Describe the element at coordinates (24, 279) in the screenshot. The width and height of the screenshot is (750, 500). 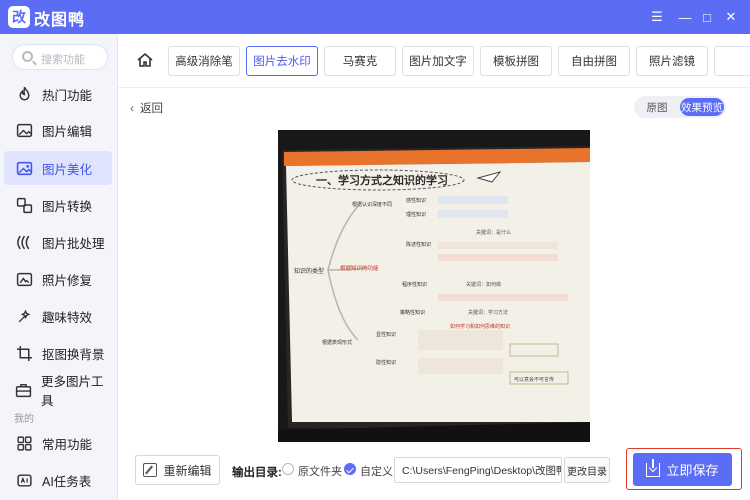
I see `photo-repair-icon` at that location.